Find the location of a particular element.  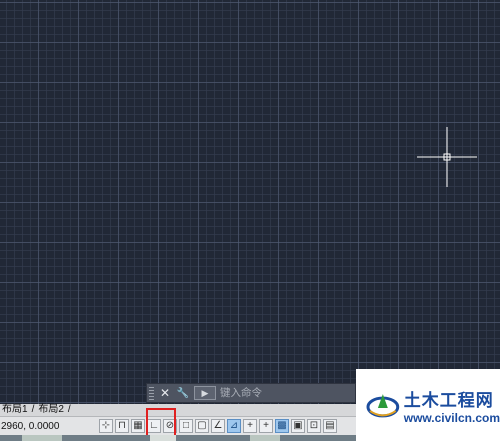

watermark-logo: 土木工程网 www.civilcn.com is located at coordinates (428, 405).